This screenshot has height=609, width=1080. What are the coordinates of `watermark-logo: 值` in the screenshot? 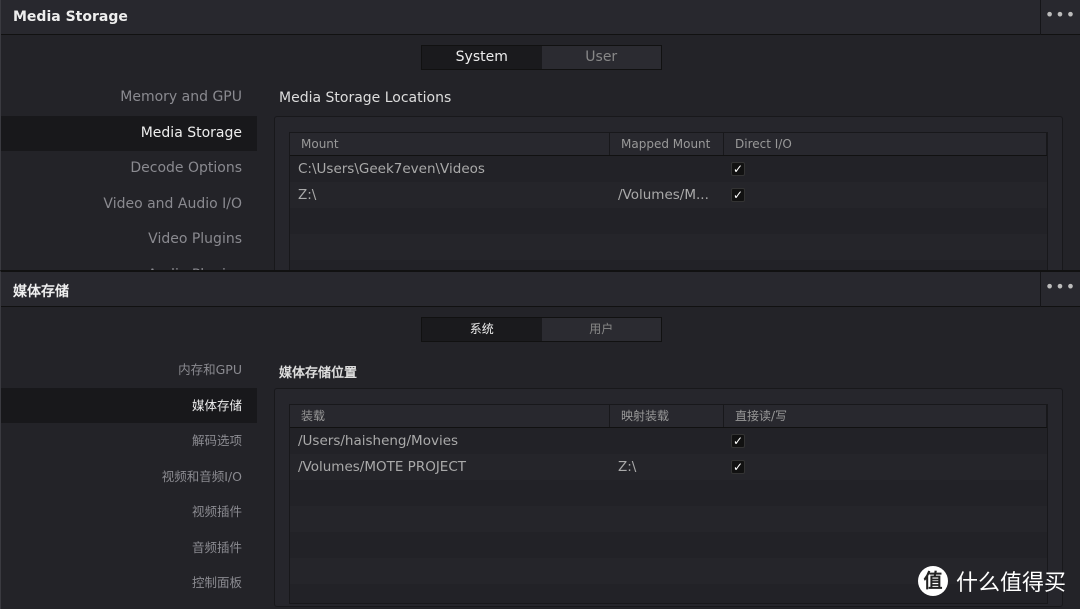 It's located at (932, 581).